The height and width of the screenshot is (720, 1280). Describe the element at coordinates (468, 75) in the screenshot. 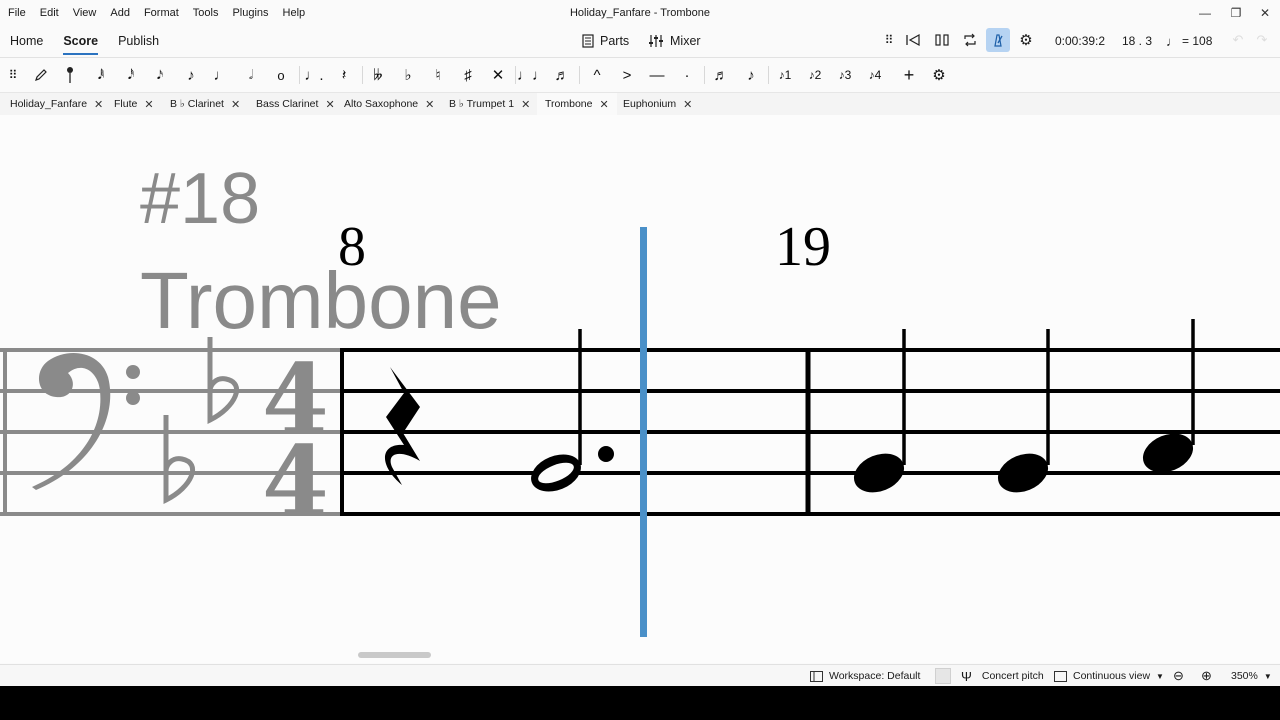

I see `sharp-button: ♯` at that location.